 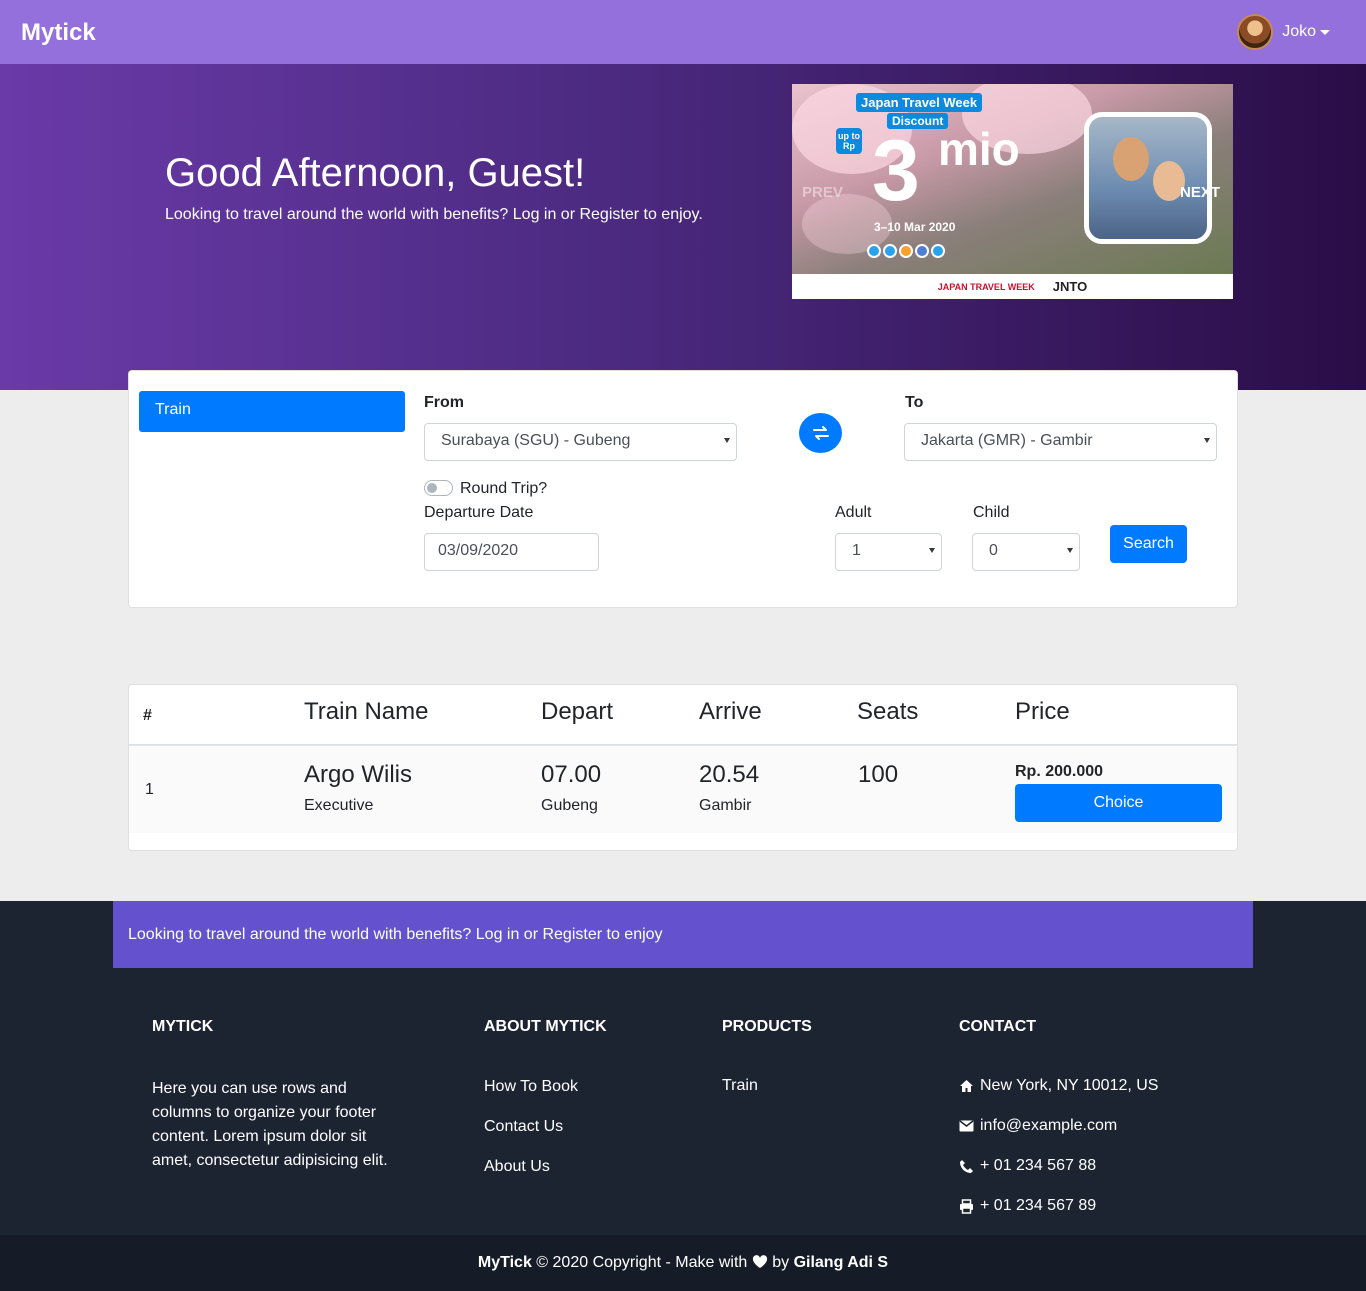 What do you see at coordinates (725, 805) in the screenshot?
I see `arrive-station: Gambir` at bounding box center [725, 805].